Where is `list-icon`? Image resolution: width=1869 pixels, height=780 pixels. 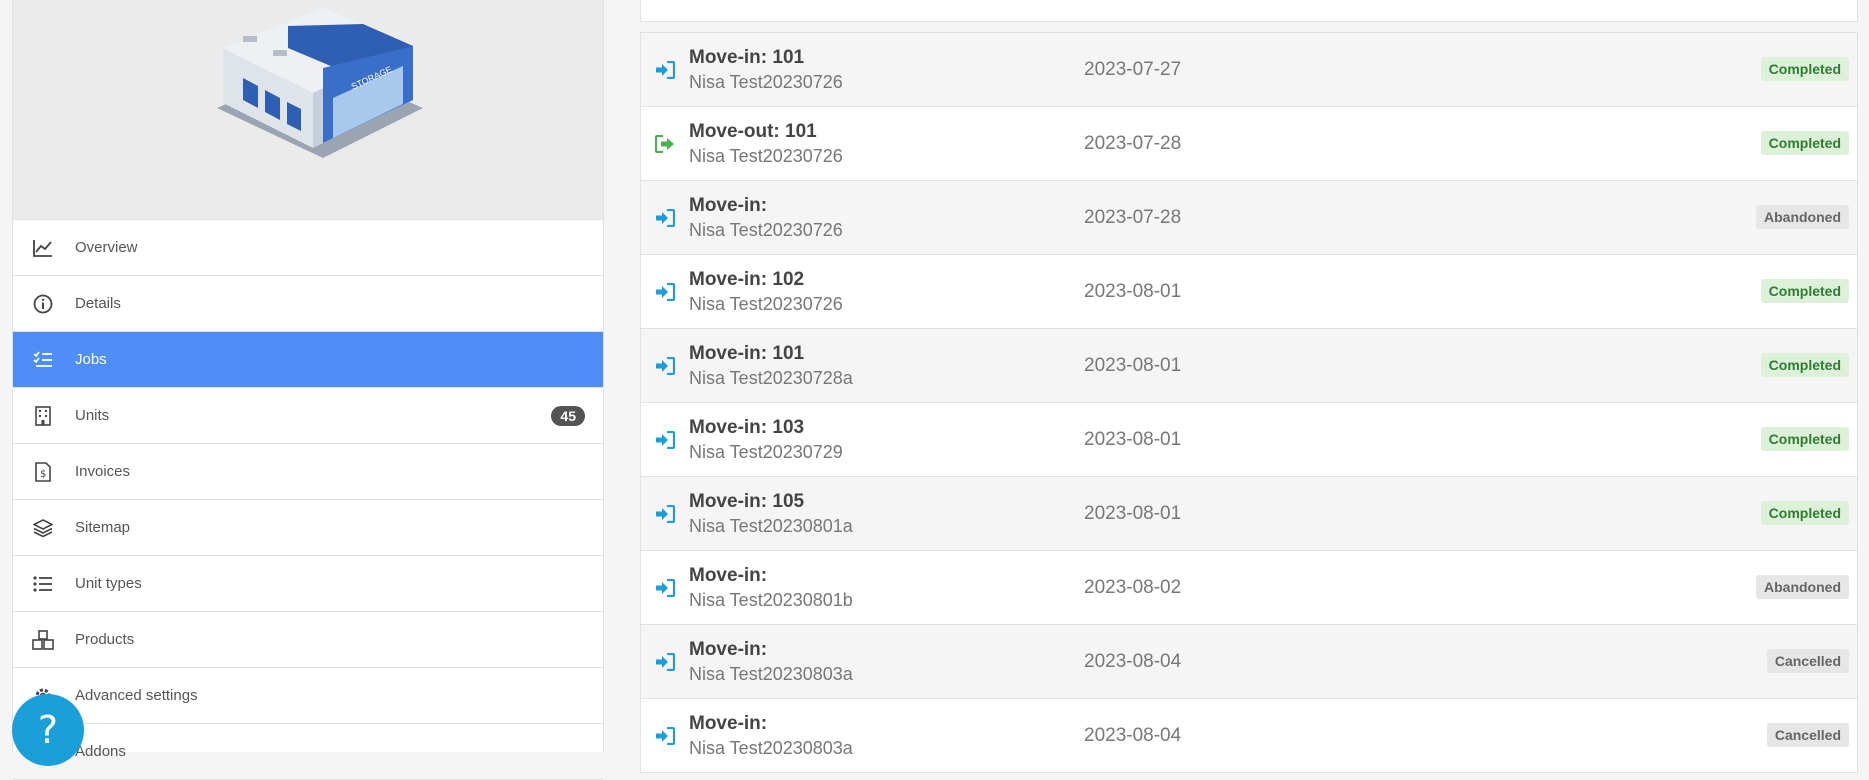
list-icon is located at coordinates (43, 584).